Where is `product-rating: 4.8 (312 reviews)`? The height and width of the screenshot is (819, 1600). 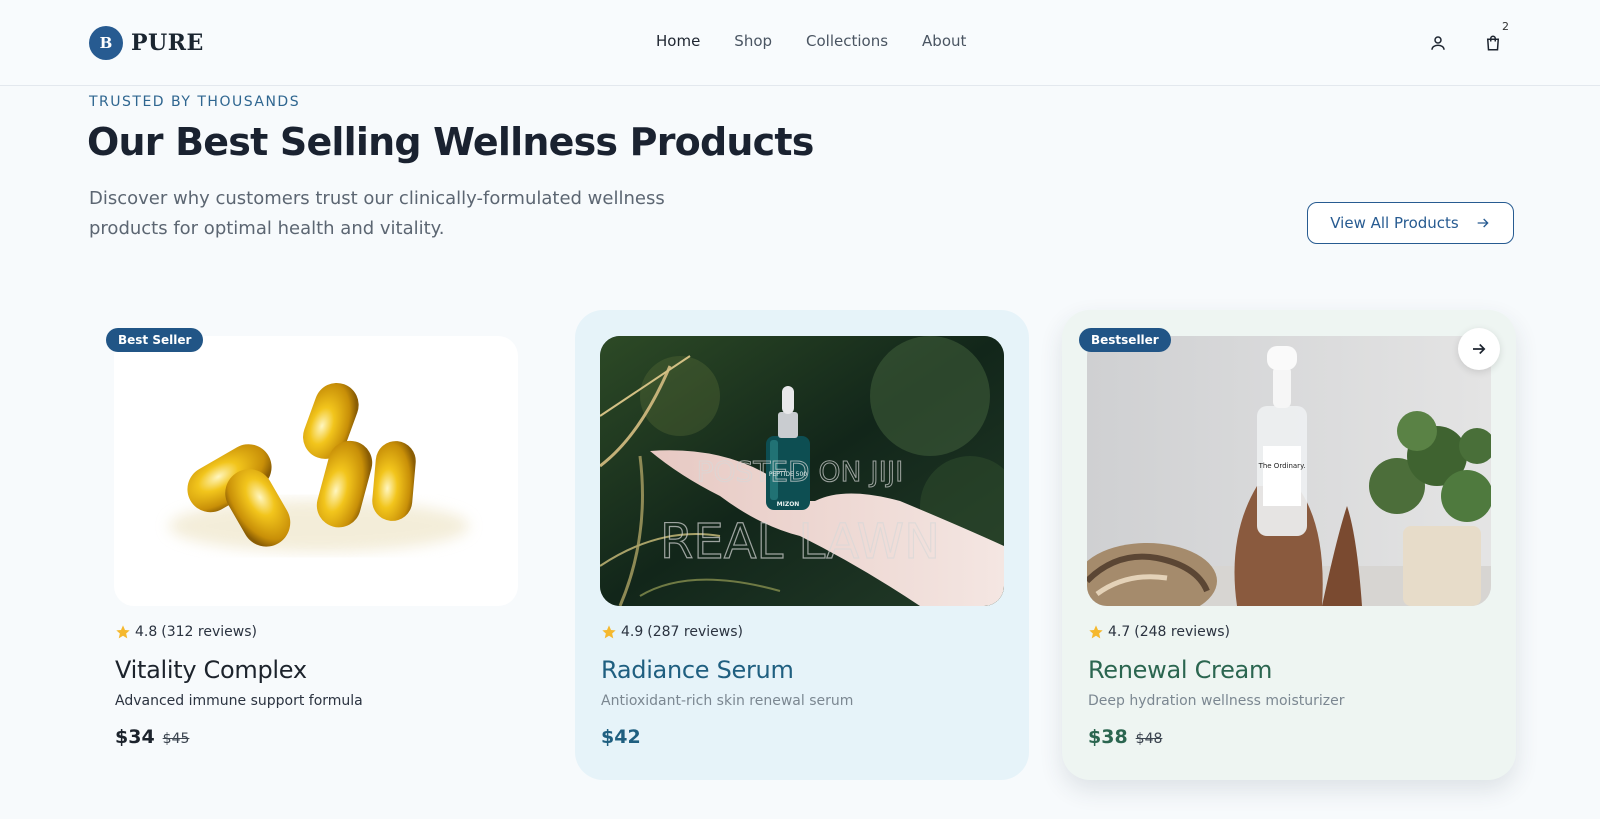 product-rating: 4.8 (312 reviews) is located at coordinates (186, 632).